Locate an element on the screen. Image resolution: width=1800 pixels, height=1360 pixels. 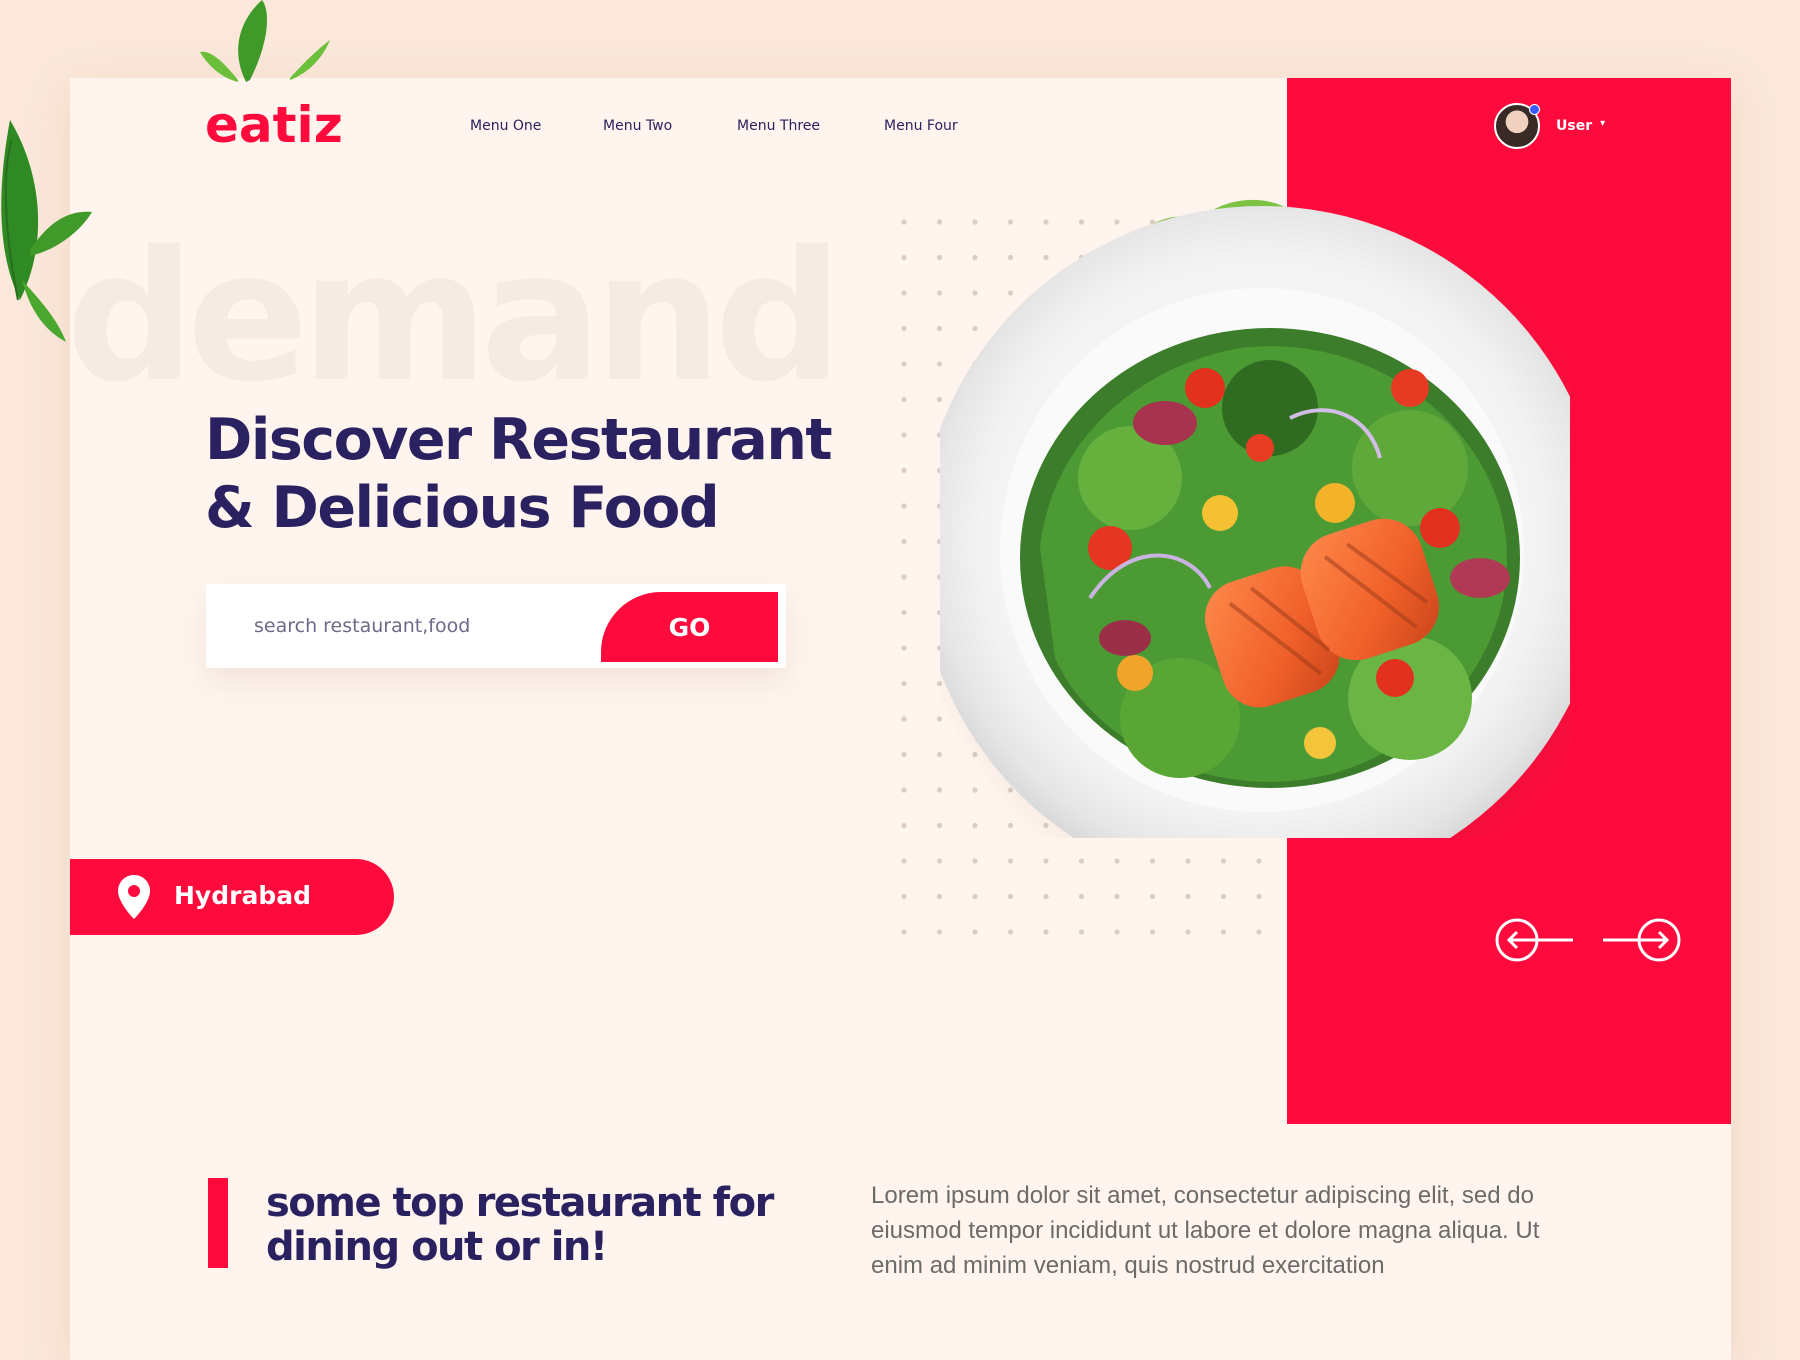
search-box: GO is located at coordinates (496, 626).